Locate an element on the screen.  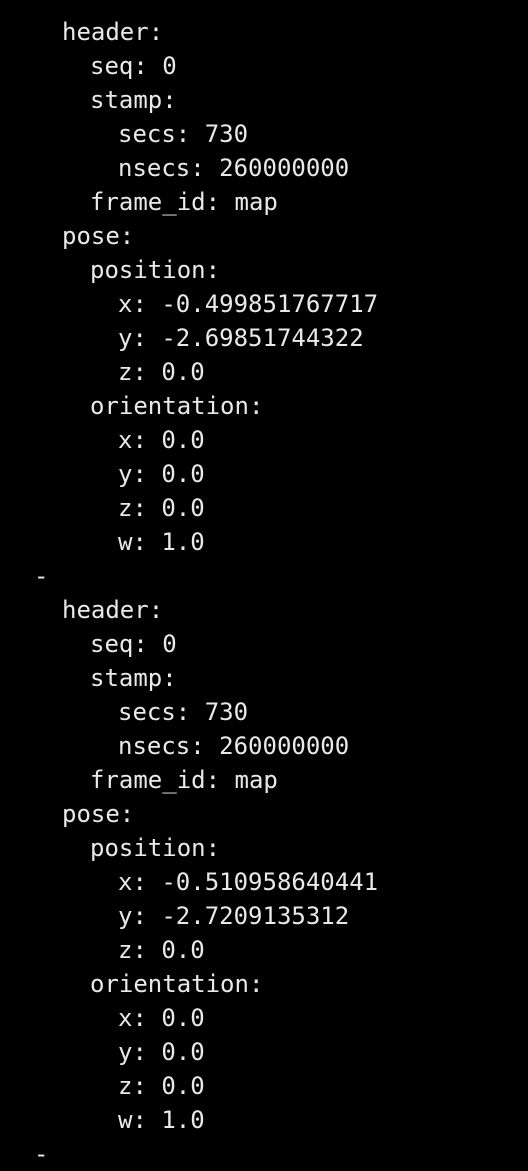
position-y-field: y: -2.7209135312 is located at coordinates (234, 916).